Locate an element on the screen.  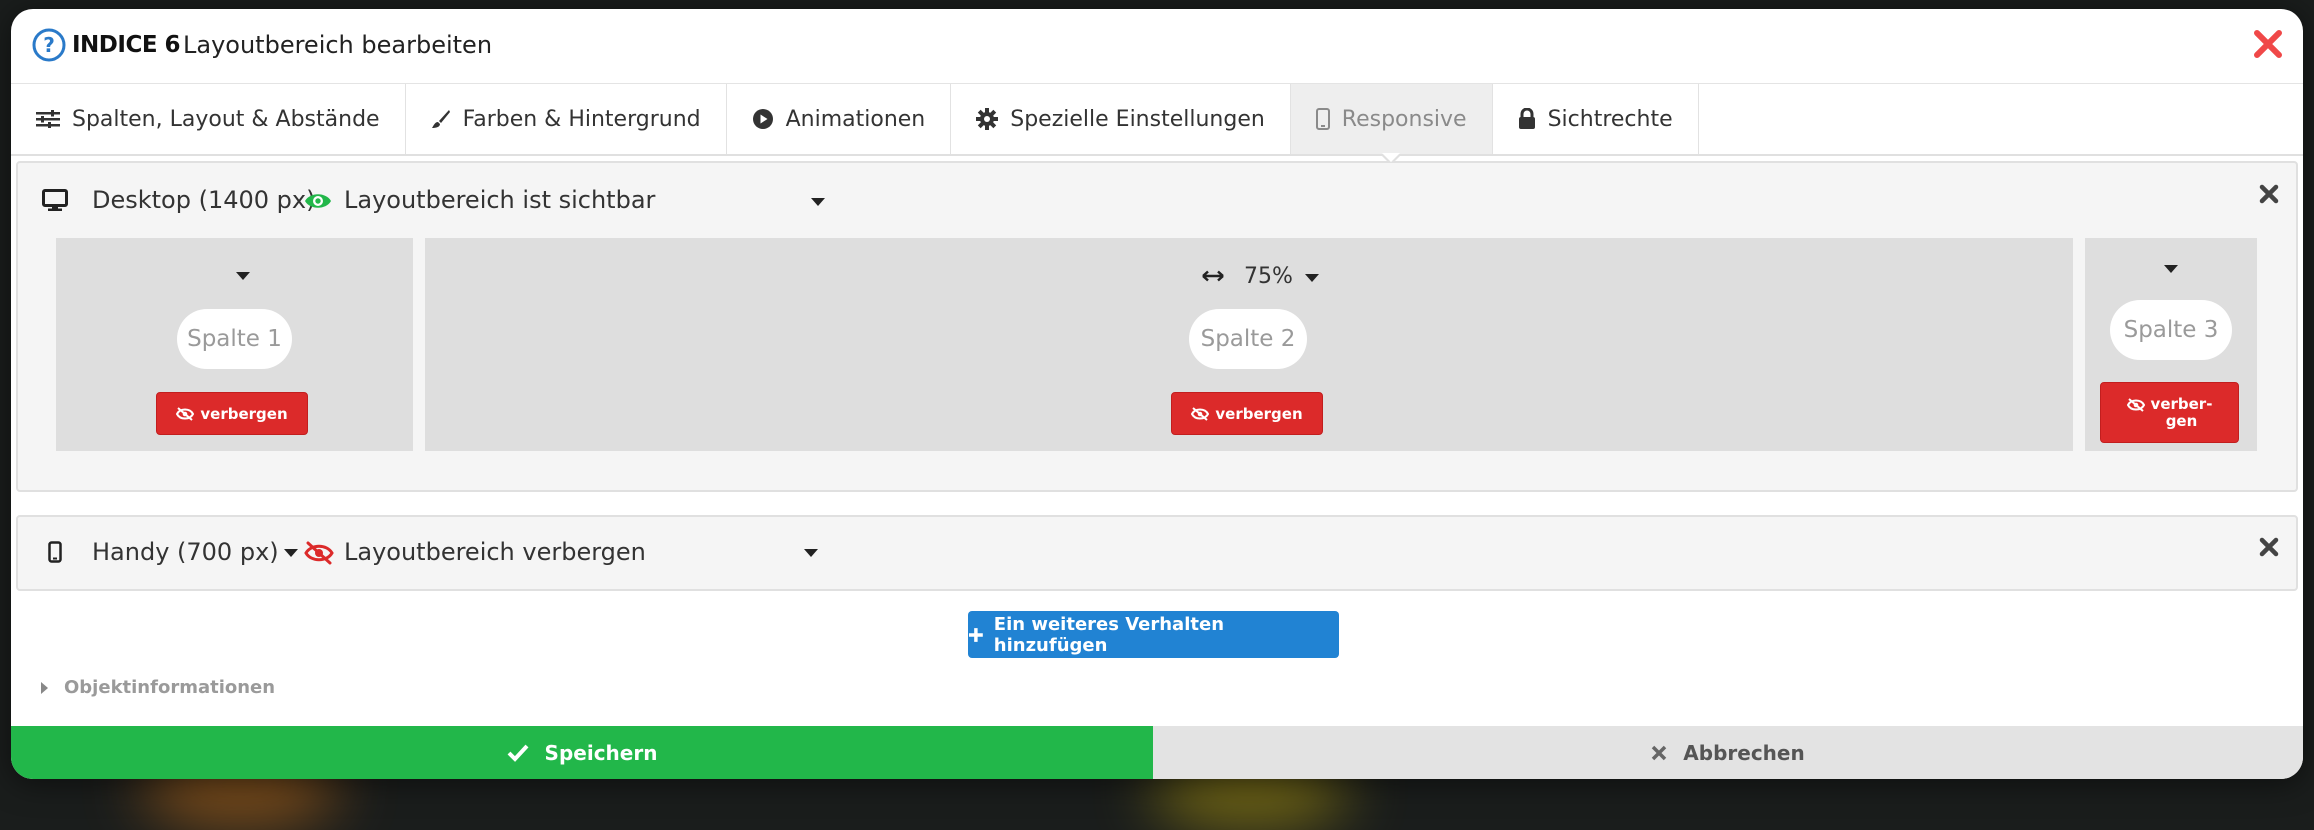
eye-icon is located at coordinates (318, 201).